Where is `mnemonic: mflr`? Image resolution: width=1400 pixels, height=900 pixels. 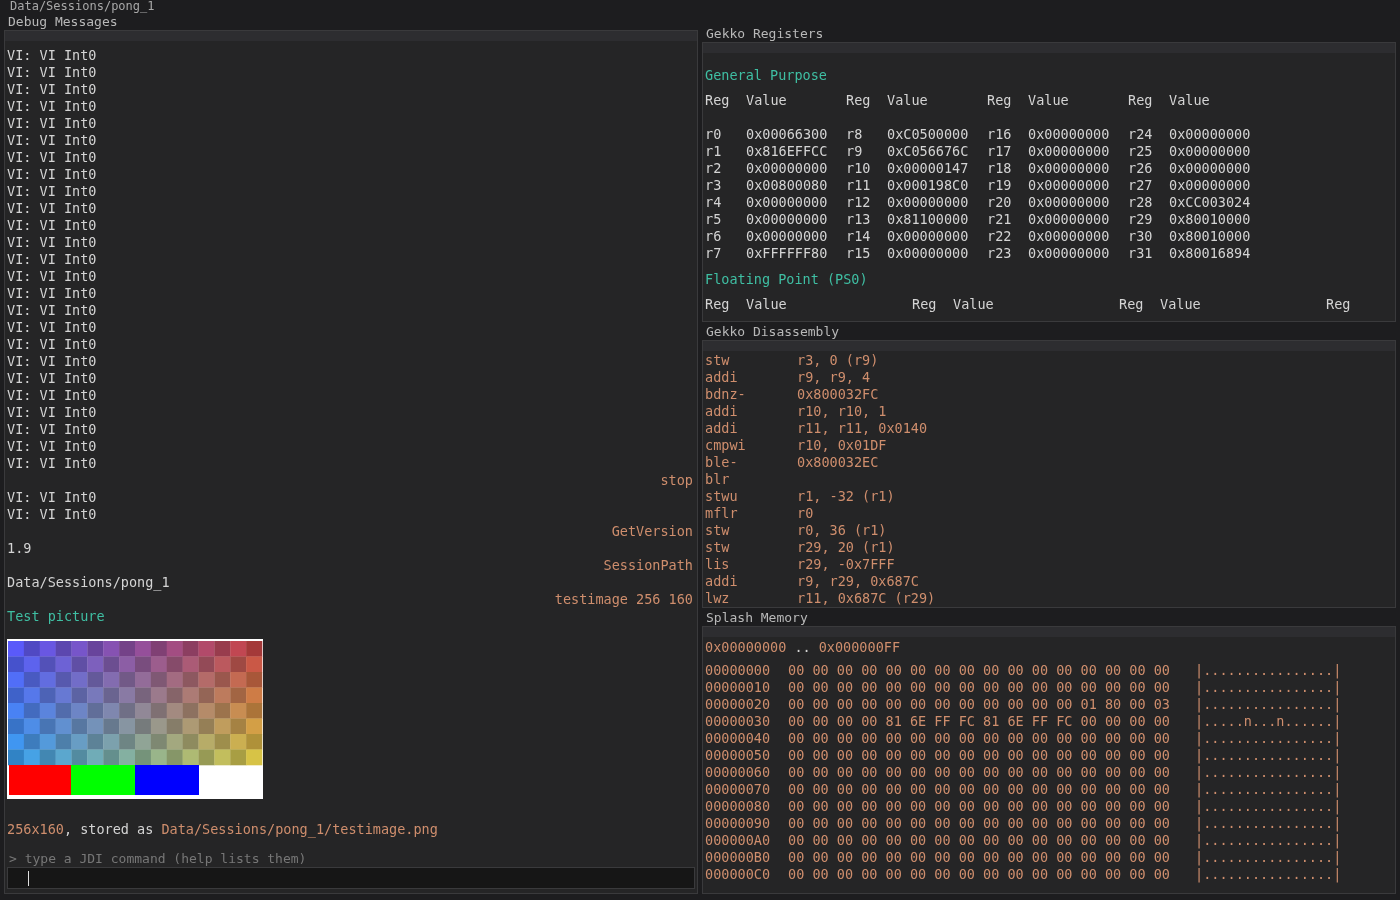
mnemonic: mflr is located at coordinates (722, 513).